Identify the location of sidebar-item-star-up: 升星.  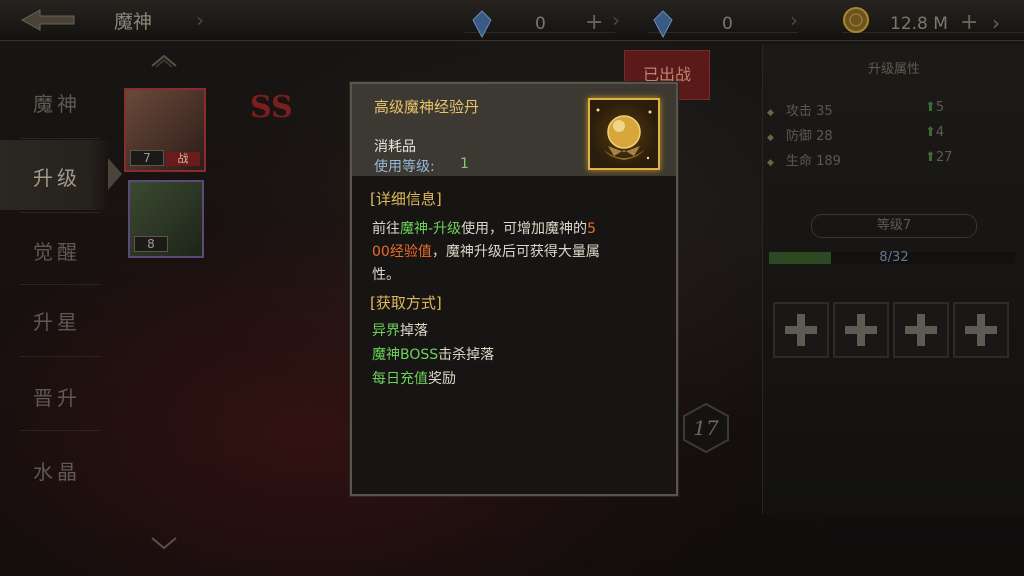
(55, 319).